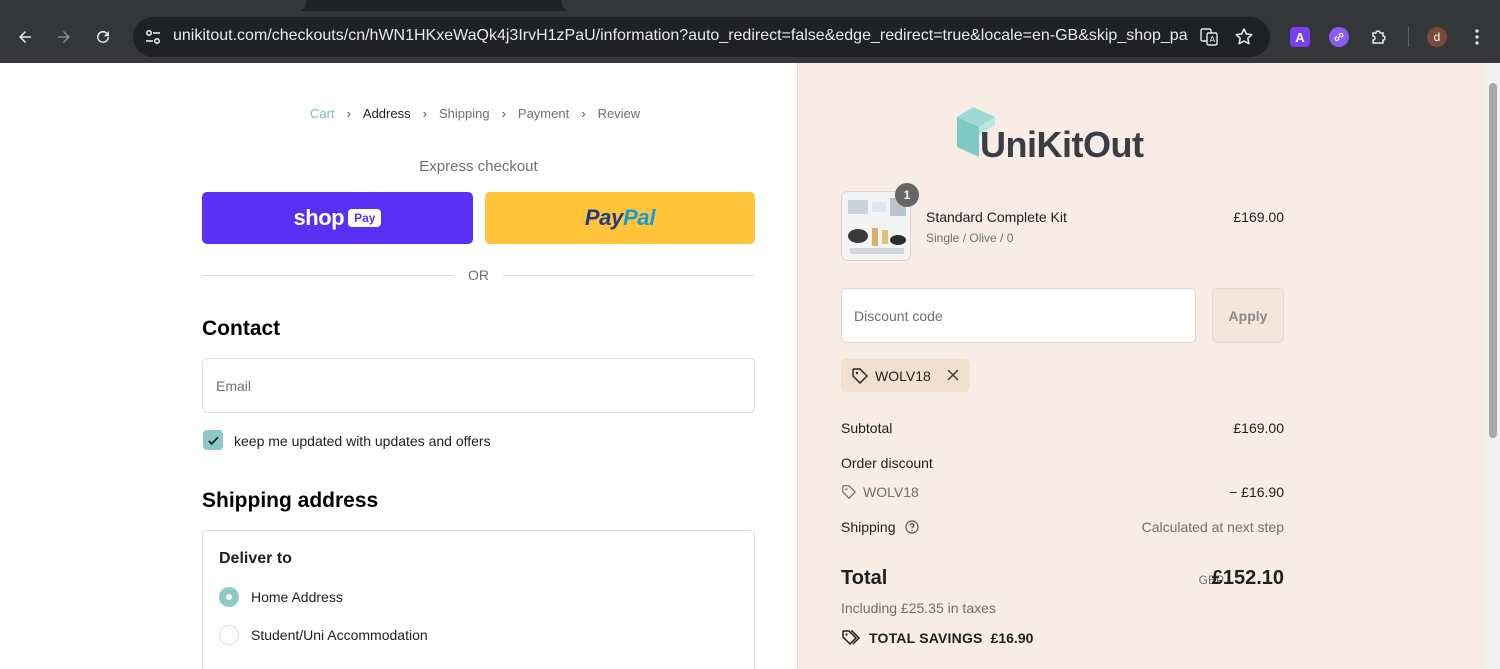 Image resolution: width=1500 pixels, height=669 pixels. What do you see at coordinates (319, 217) in the screenshot?
I see `shop-pay-logo-word: shop` at bounding box center [319, 217].